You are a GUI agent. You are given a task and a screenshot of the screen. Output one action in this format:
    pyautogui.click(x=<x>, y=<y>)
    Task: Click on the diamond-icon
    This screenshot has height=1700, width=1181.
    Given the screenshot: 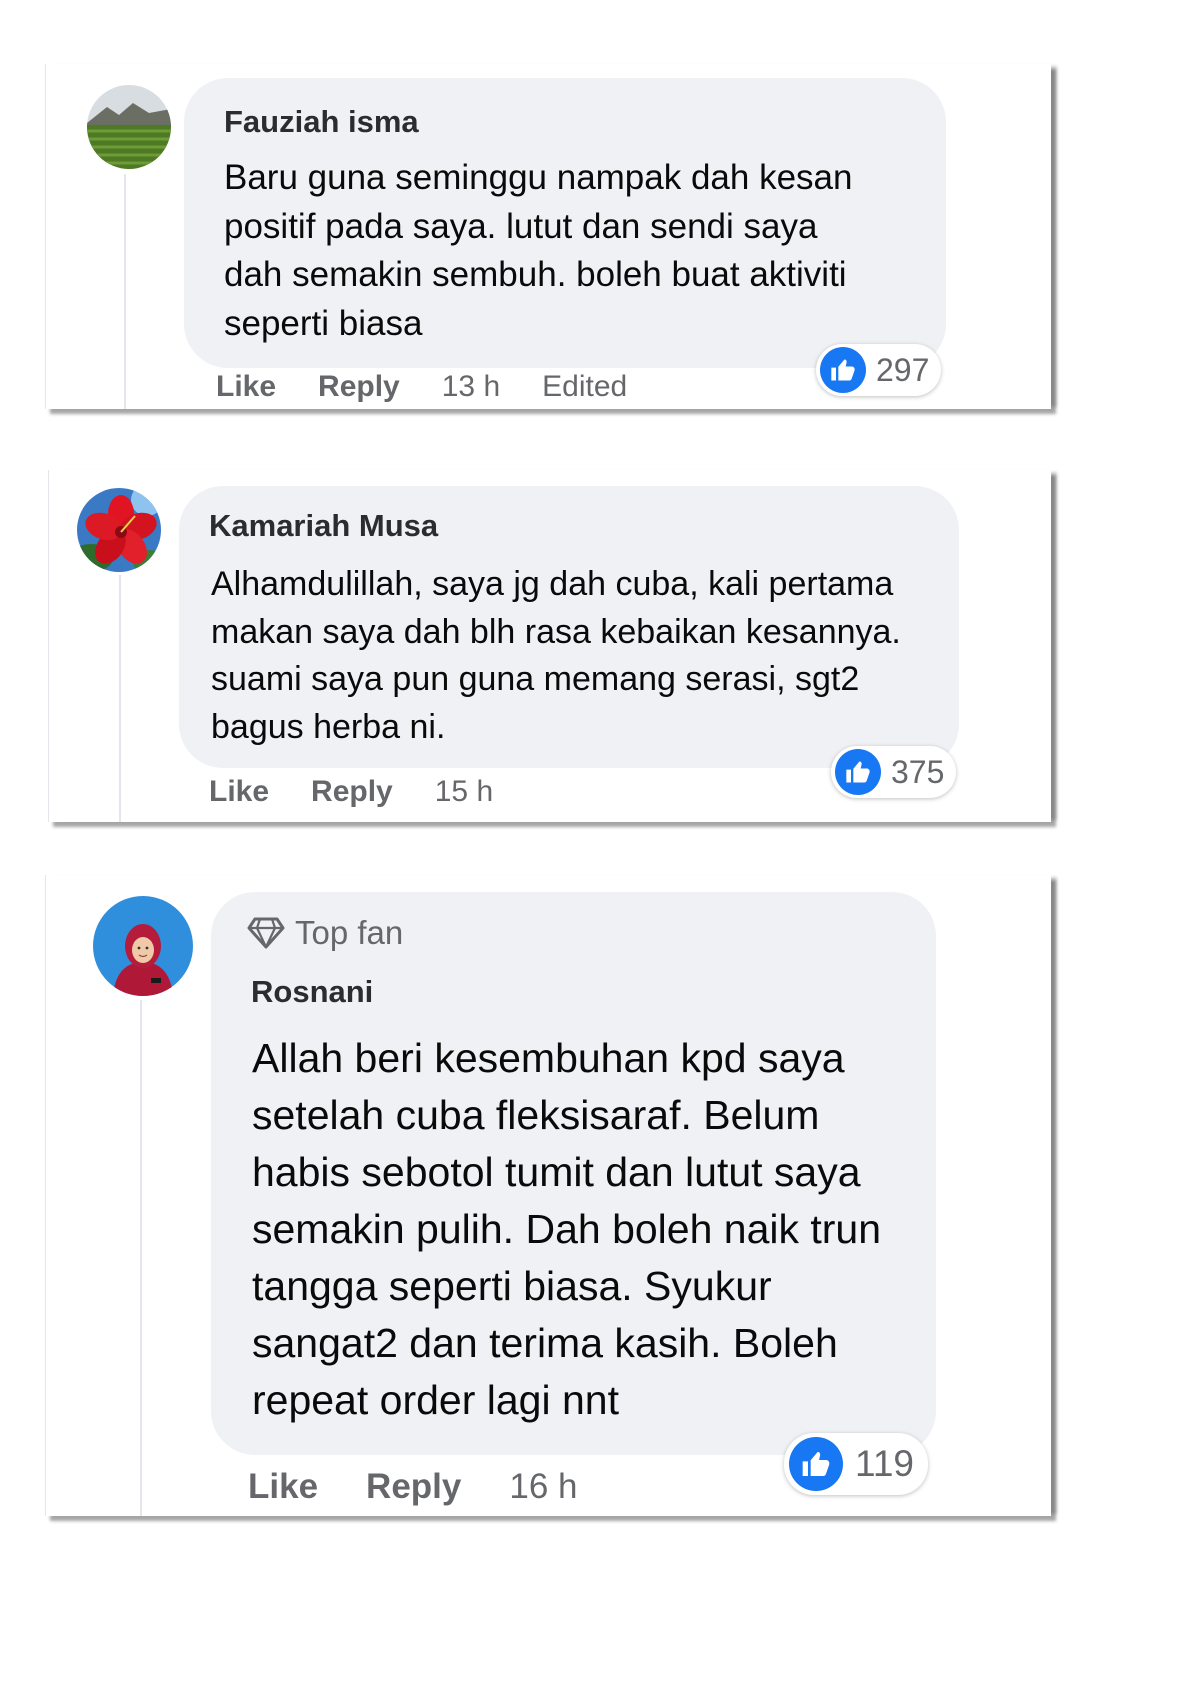 What is the action you would take?
    pyautogui.click(x=266, y=933)
    